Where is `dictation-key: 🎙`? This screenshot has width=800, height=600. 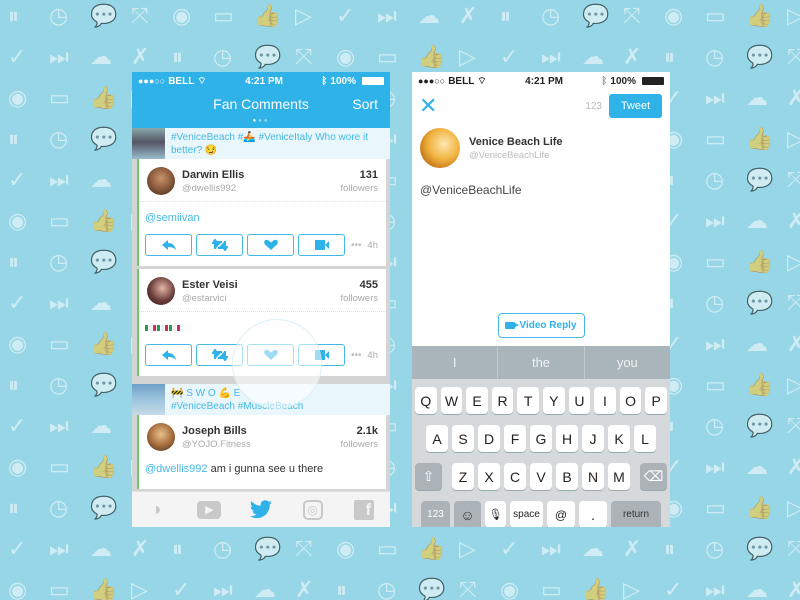 dictation-key: 🎙 is located at coordinates (495, 514).